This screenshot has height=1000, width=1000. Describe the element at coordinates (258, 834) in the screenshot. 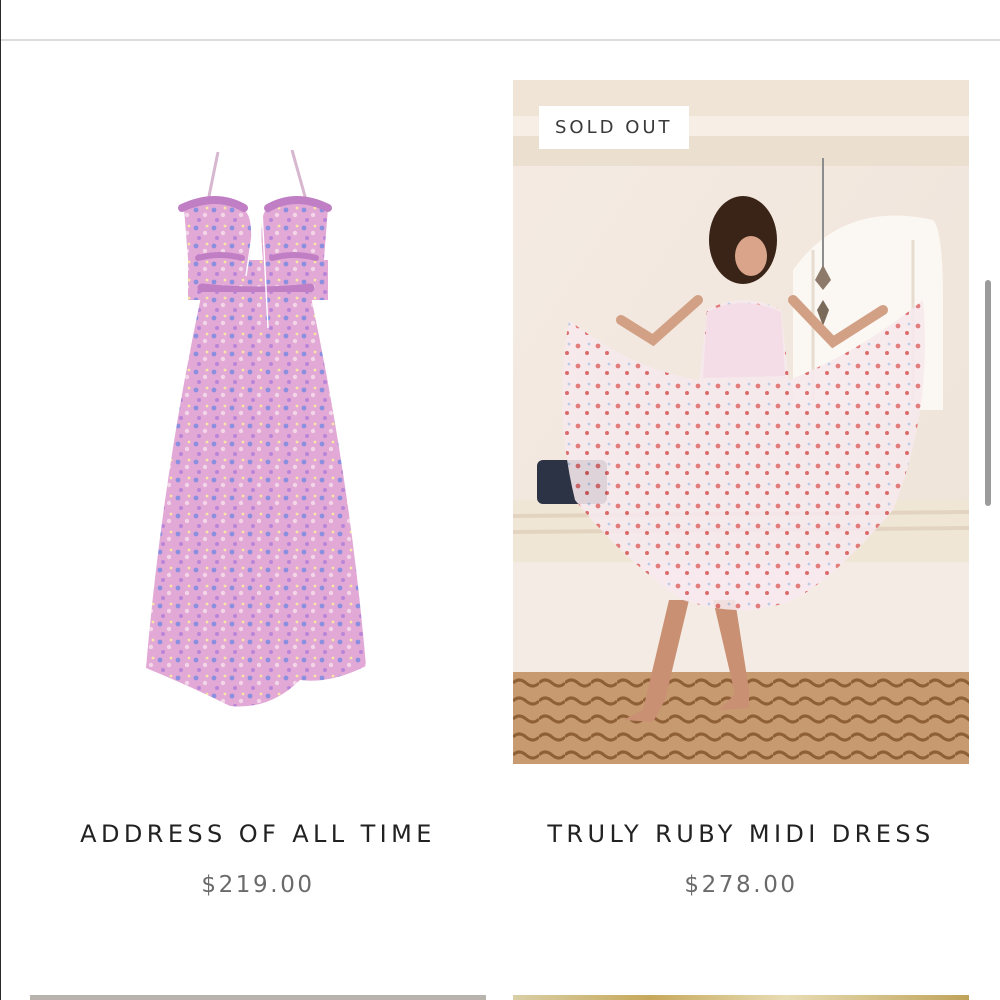

I see `product-title: ADDRESS OF ALL TIME` at that location.